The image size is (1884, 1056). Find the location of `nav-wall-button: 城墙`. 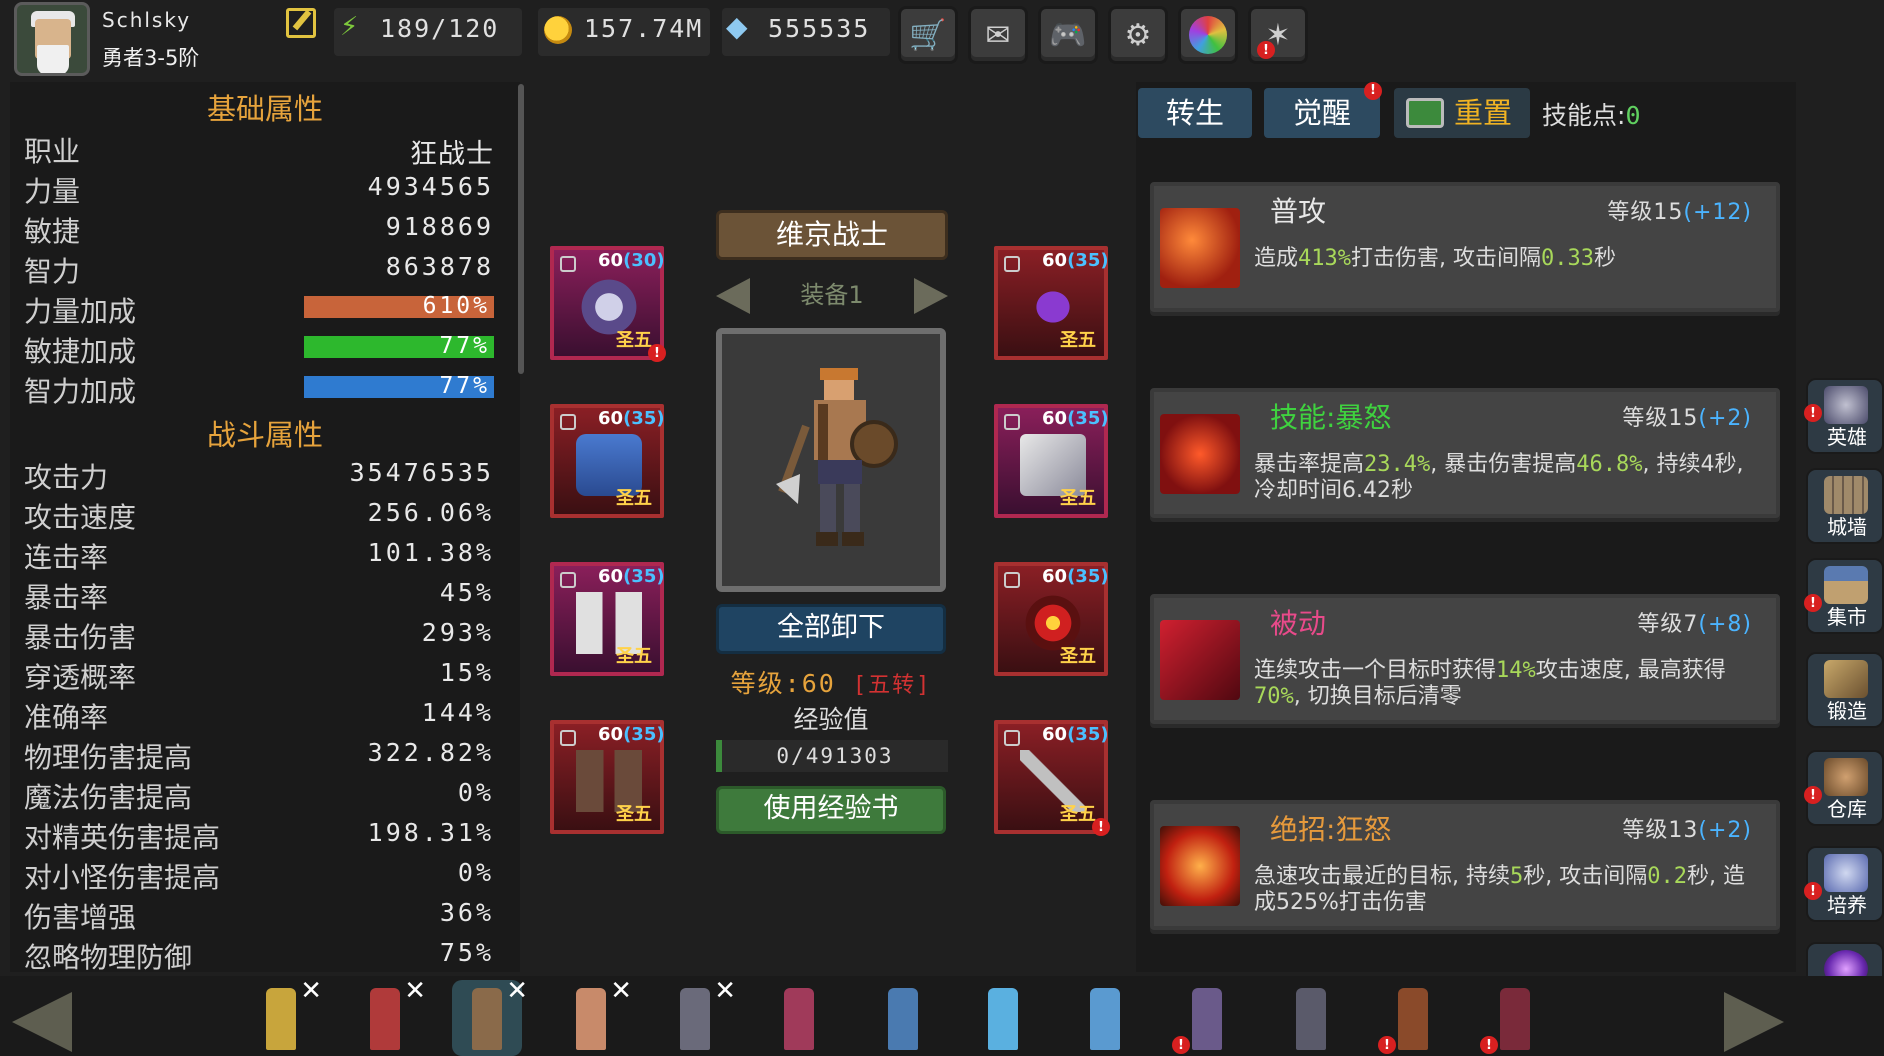

nav-wall-button: 城墙 is located at coordinates (1845, 506).